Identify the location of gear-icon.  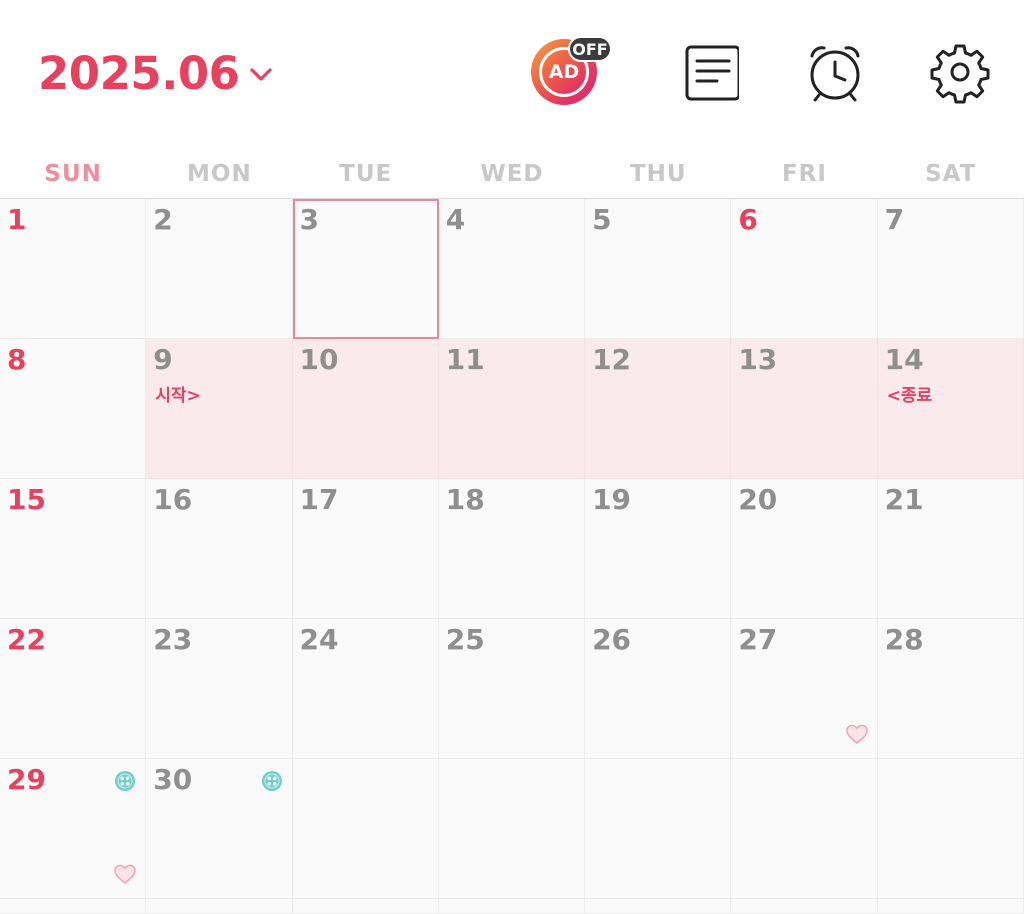
(960, 74).